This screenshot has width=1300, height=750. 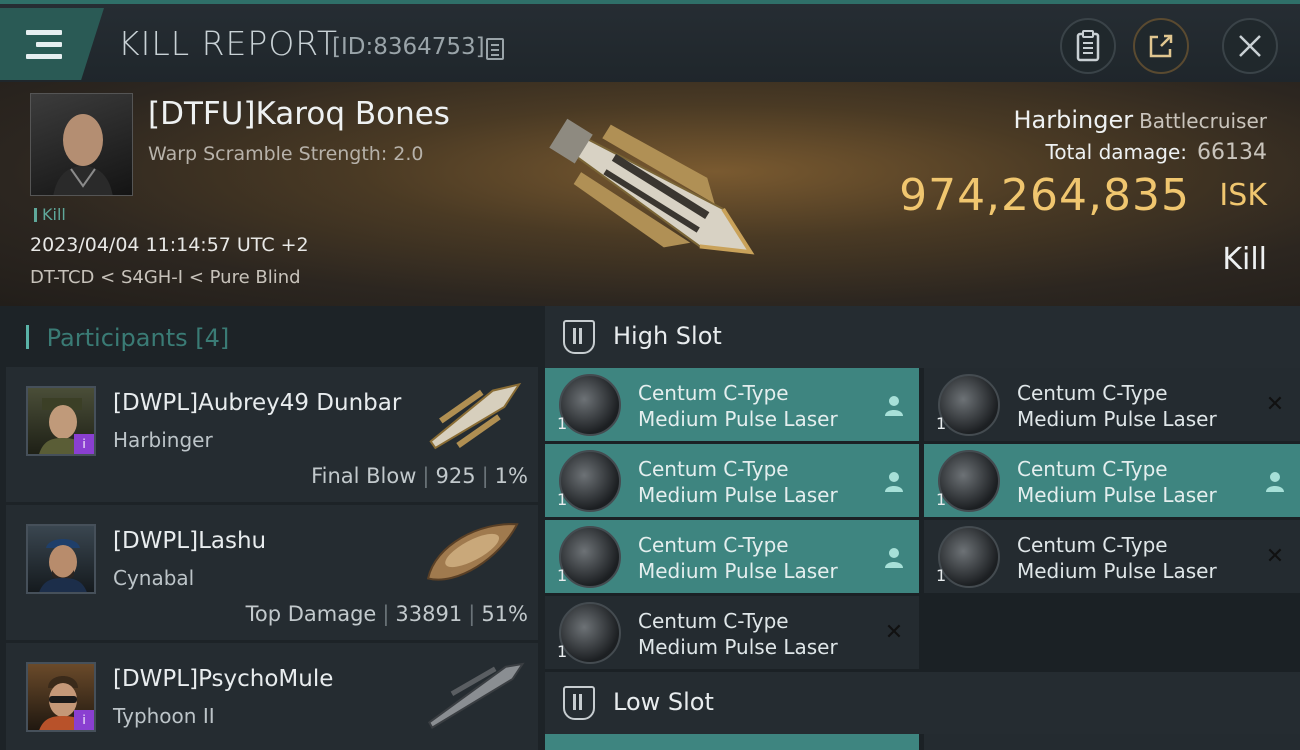 I want to click on page-title: KILL REPORT, so click(x=228, y=43).